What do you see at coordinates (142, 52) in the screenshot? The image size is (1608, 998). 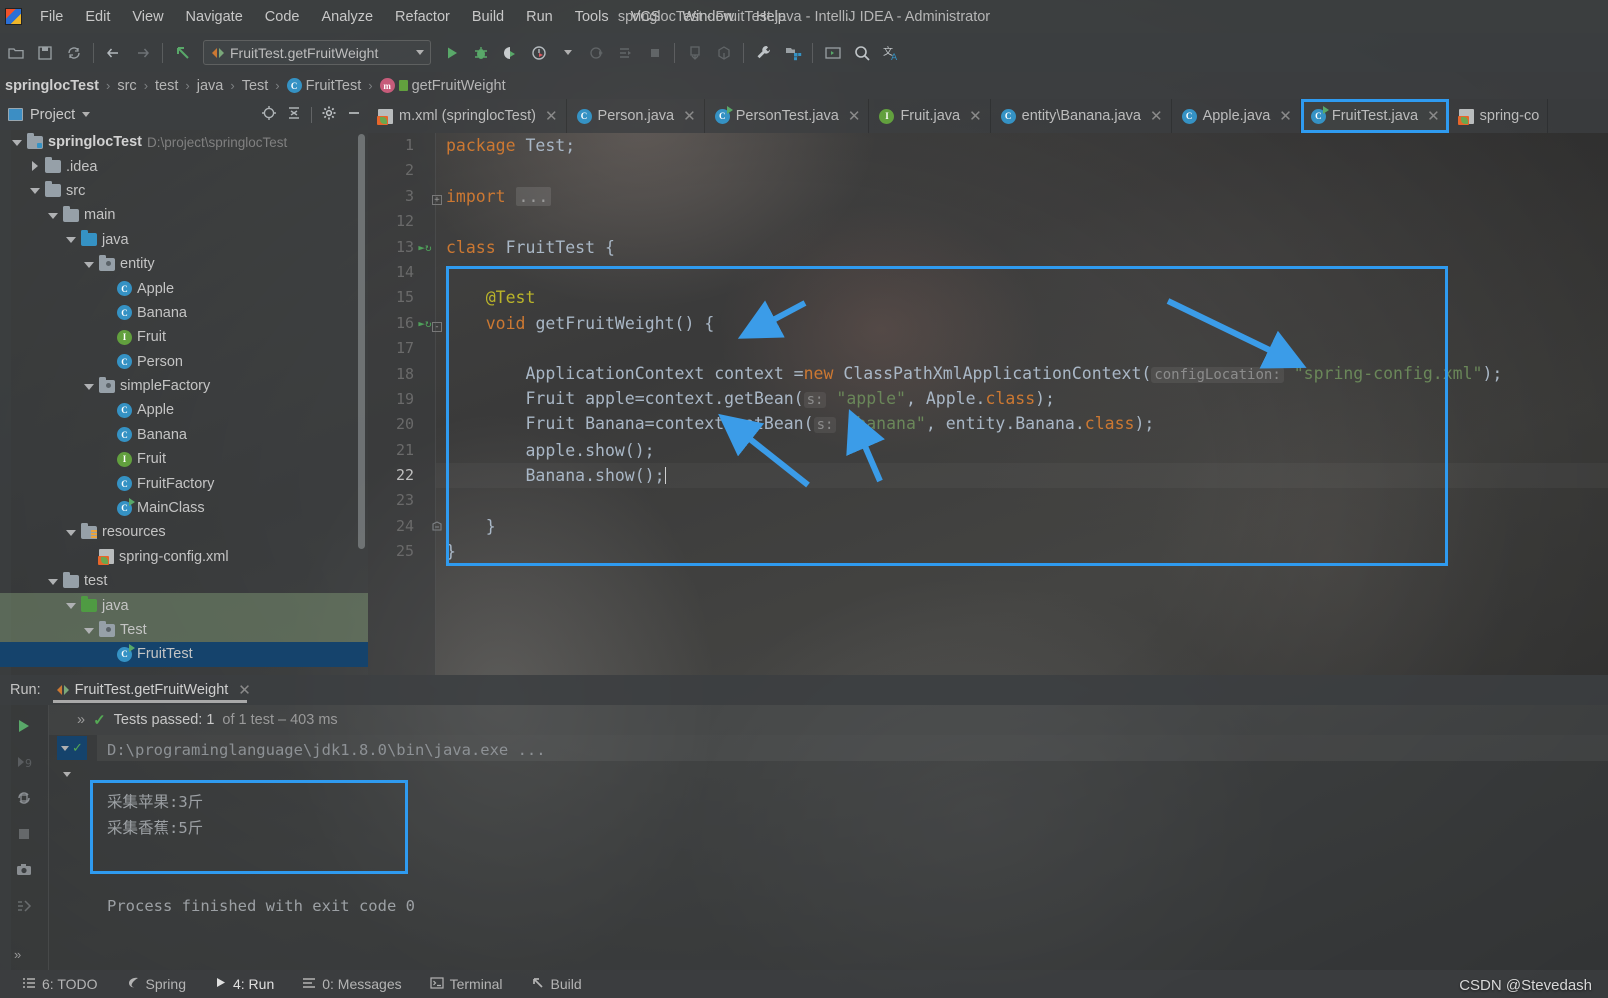 I see `forward-arrow-icon` at bounding box center [142, 52].